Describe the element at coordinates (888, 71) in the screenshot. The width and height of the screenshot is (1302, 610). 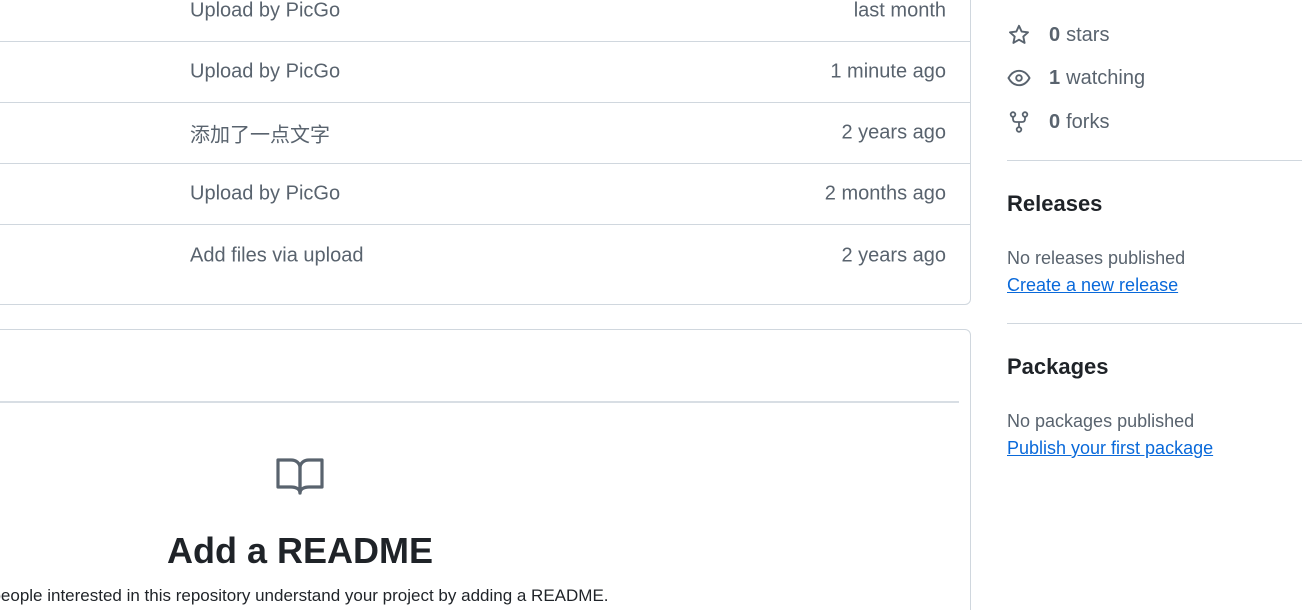
I see `commit-age: 1 minute ago` at that location.